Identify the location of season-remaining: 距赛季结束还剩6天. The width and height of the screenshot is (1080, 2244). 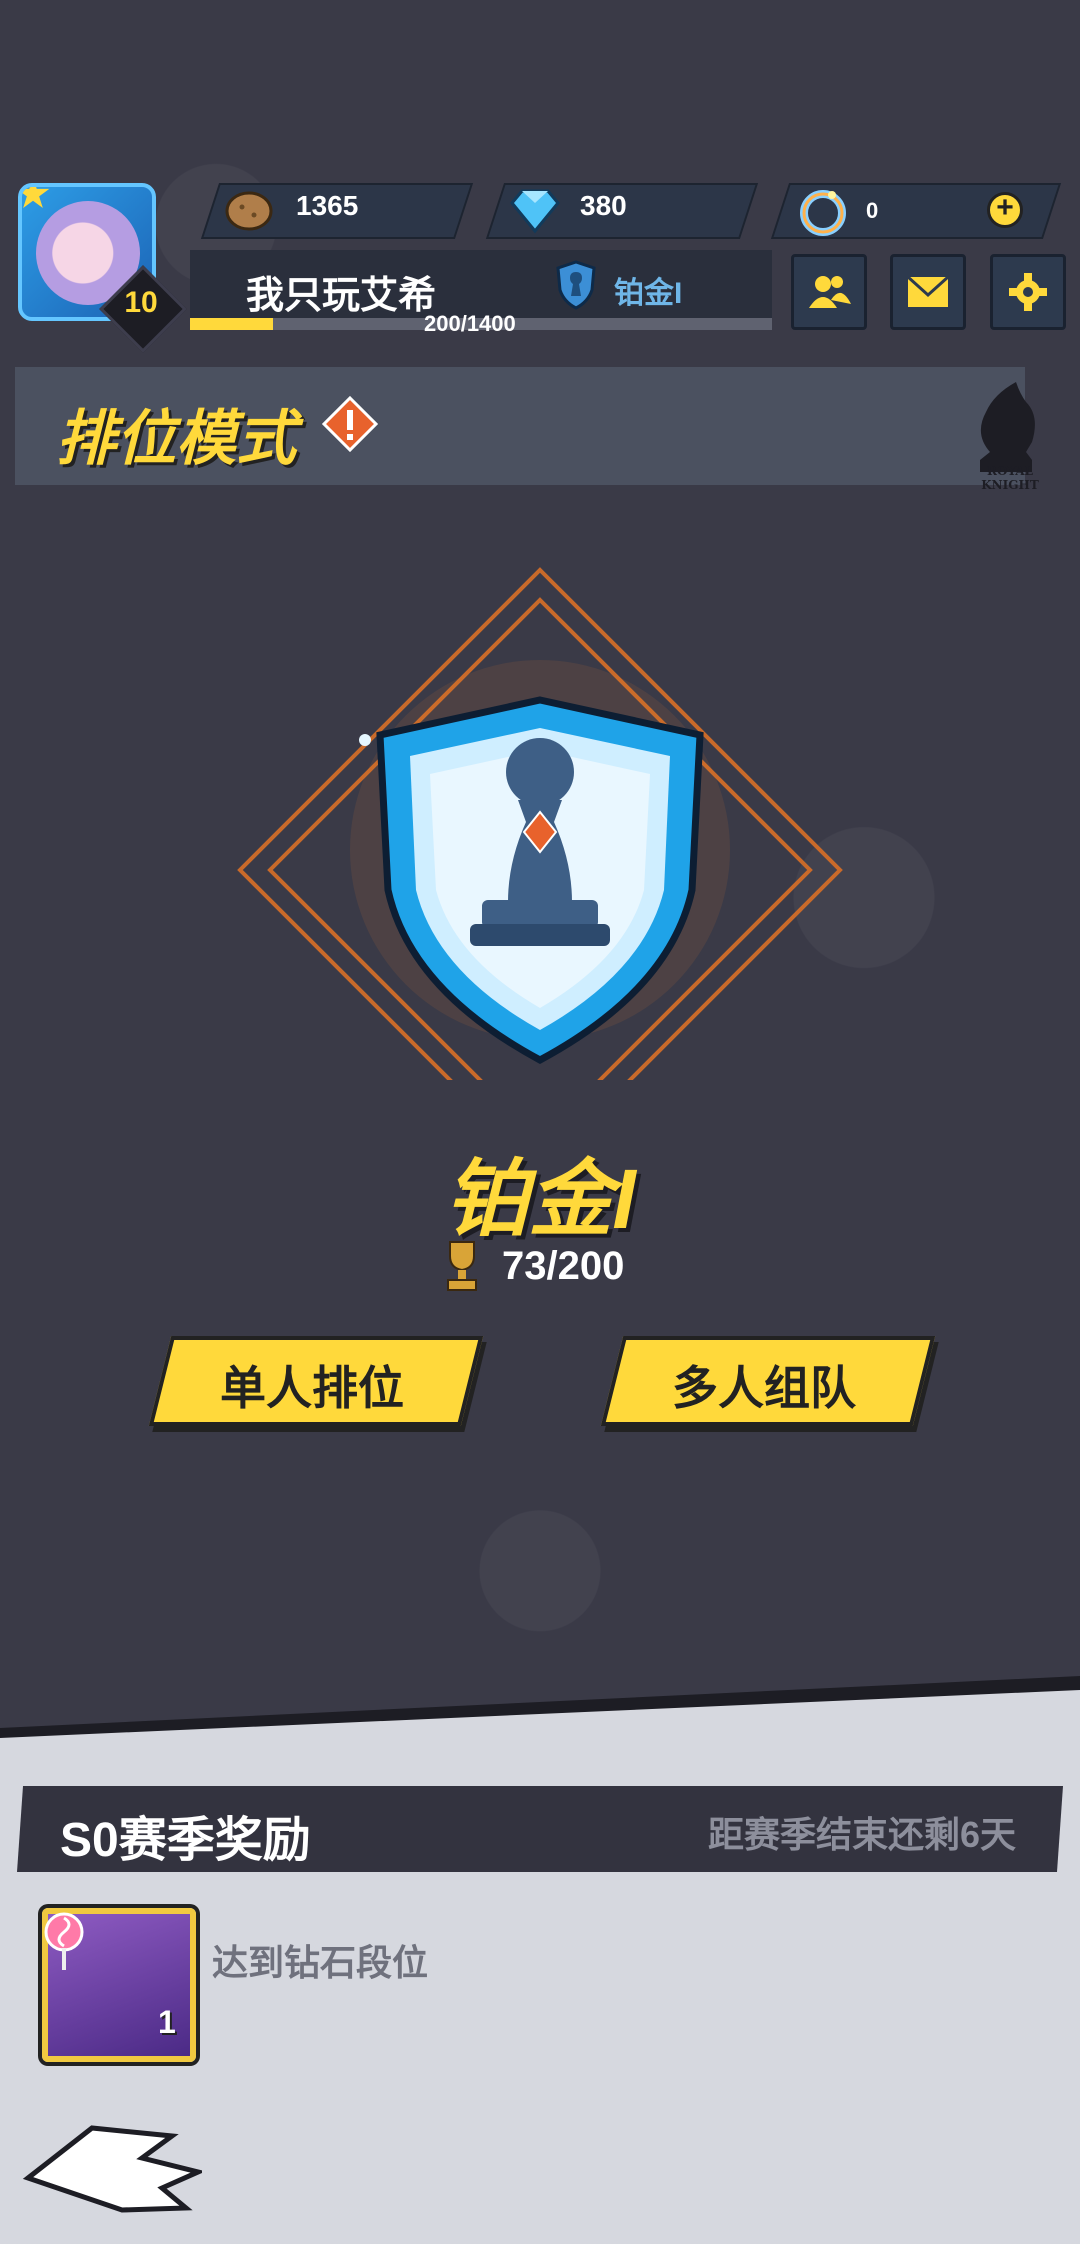
(861, 1834).